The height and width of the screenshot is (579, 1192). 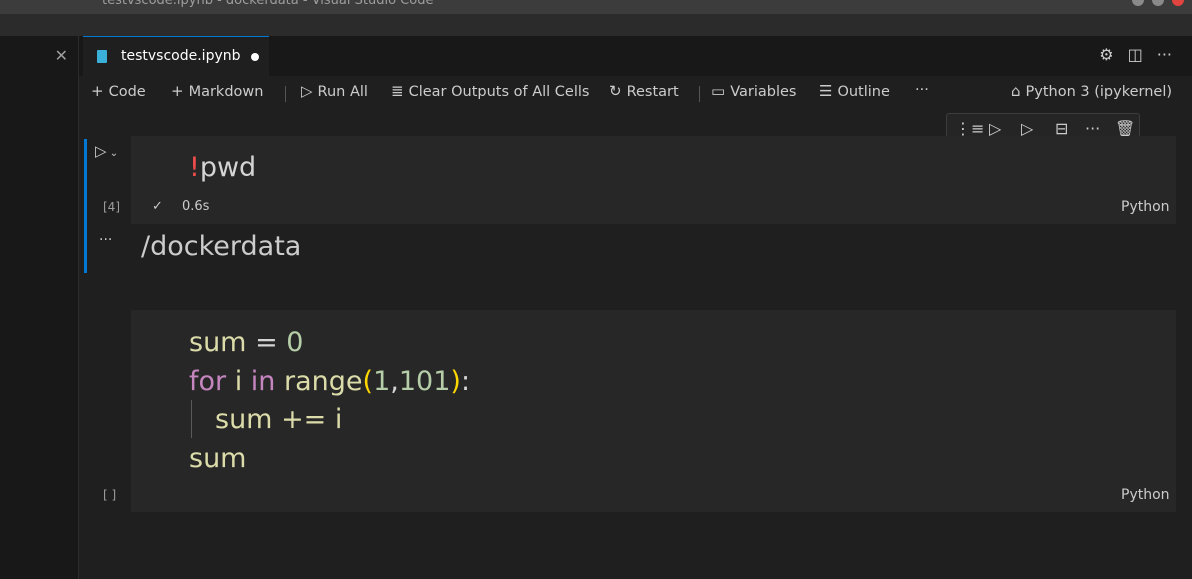 I want to click on window-controls, so click(x=1158, y=3).